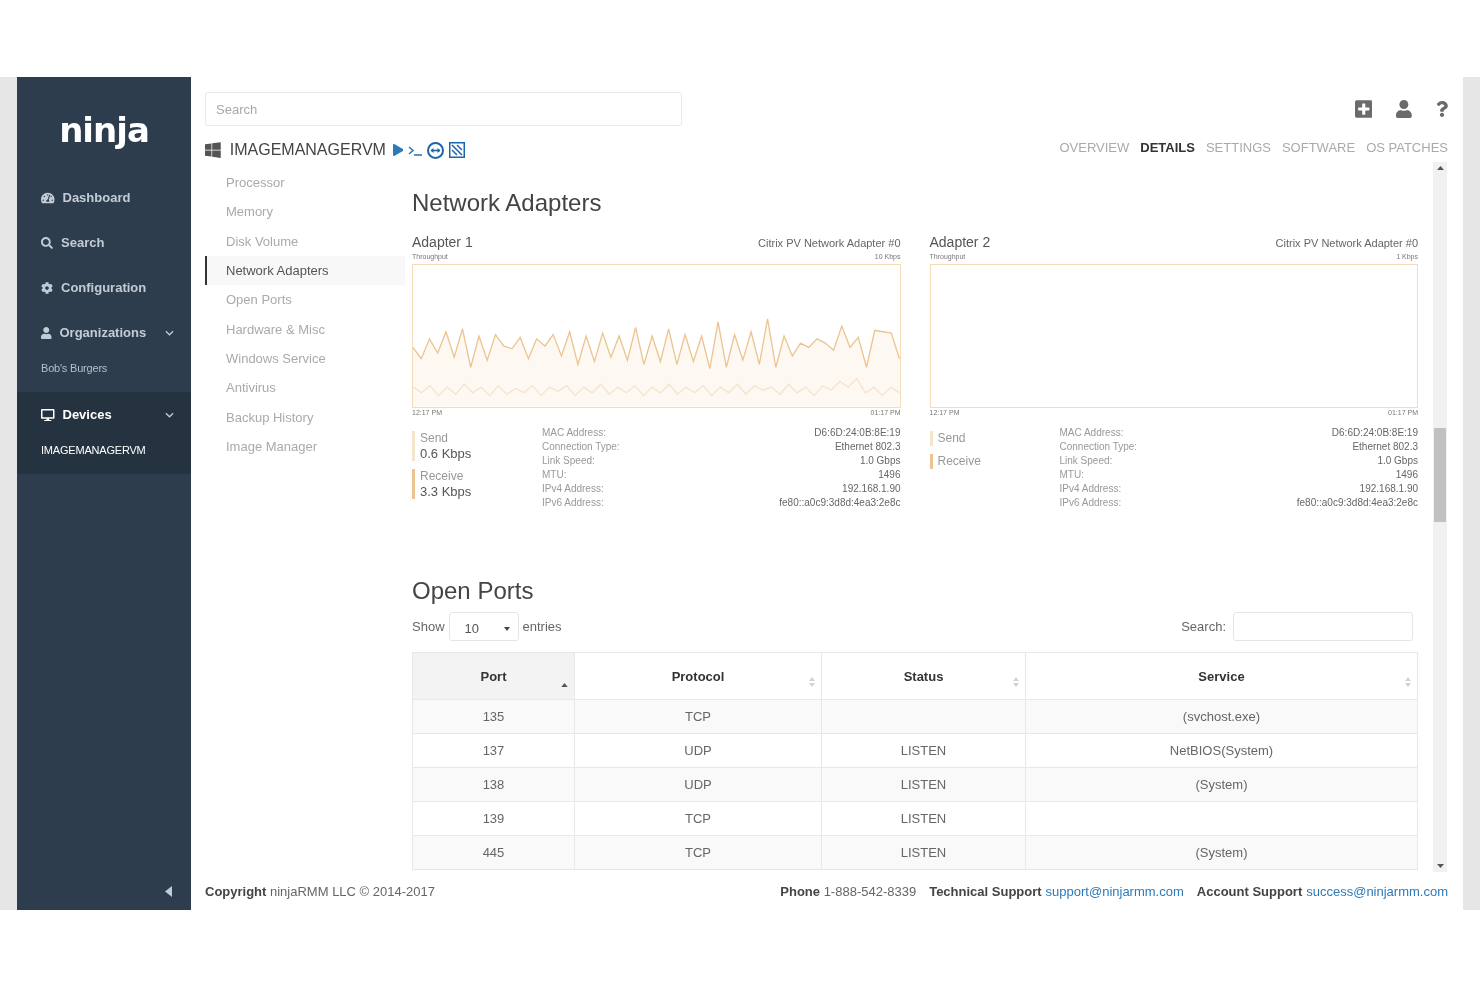 This screenshot has height=987, width=1480. What do you see at coordinates (305, 270) in the screenshot?
I see `section-link: Network Adapters` at bounding box center [305, 270].